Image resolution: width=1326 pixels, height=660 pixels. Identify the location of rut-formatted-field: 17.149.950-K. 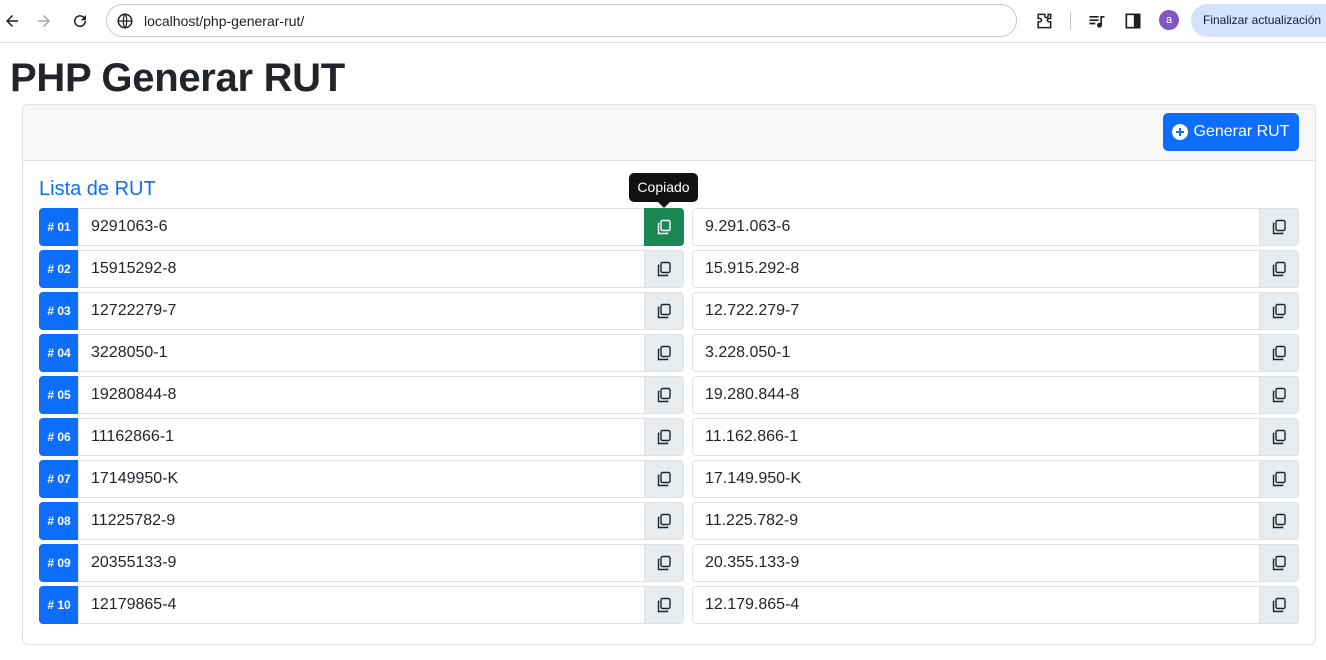
(976, 479).